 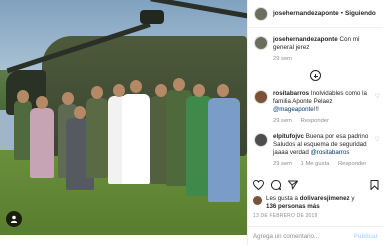 What do you see at coordinates (374, 186) in the screenshot?
I see `bookmark-icon` at bounding box center [374, 186].